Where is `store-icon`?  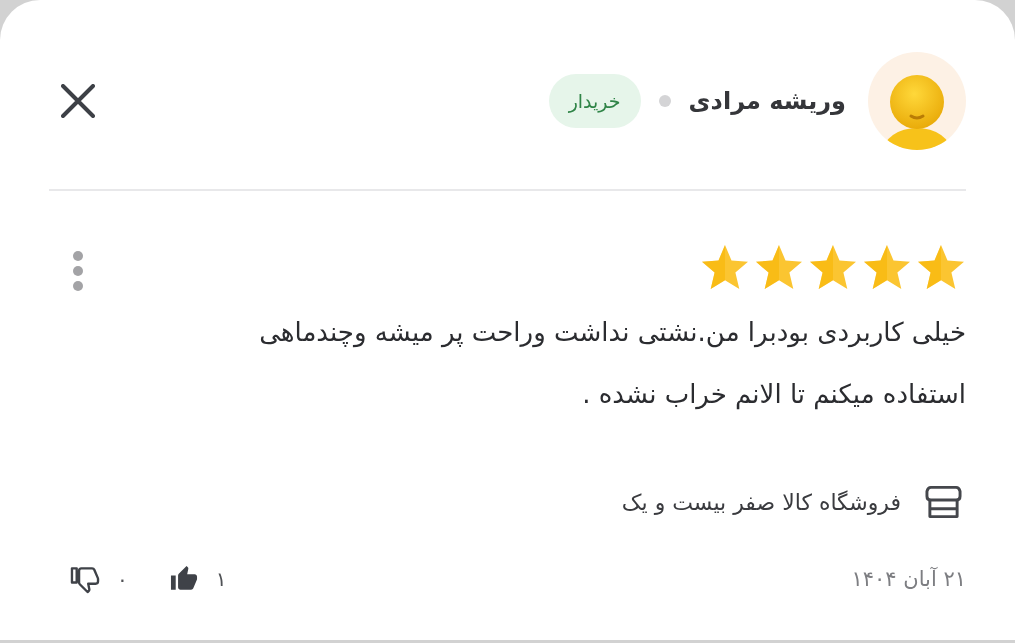 store-icon is located at coordinates (943, 502).